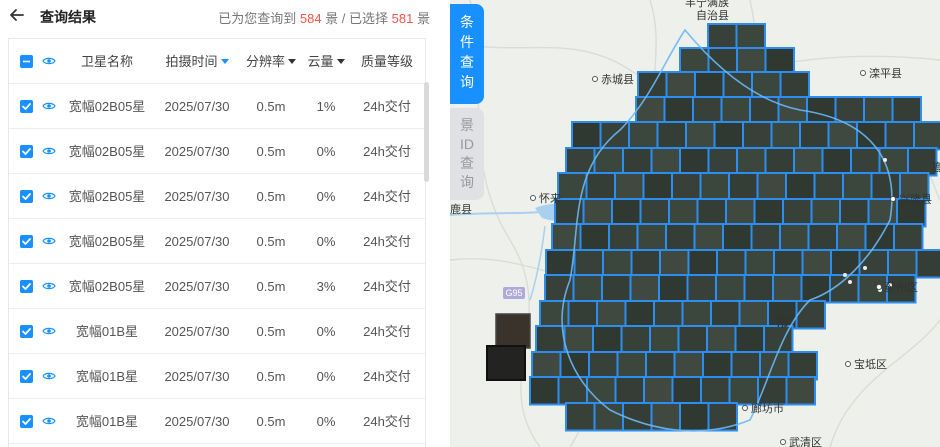 The height and width of the screenshot is (447, 940). What do you see at coordinates (217, 196) in the screenshot?
I see `table-row: 宽幅02B05星 2025/07/30 0.5m 0% 24h交付` at bounding box center [217, 196].